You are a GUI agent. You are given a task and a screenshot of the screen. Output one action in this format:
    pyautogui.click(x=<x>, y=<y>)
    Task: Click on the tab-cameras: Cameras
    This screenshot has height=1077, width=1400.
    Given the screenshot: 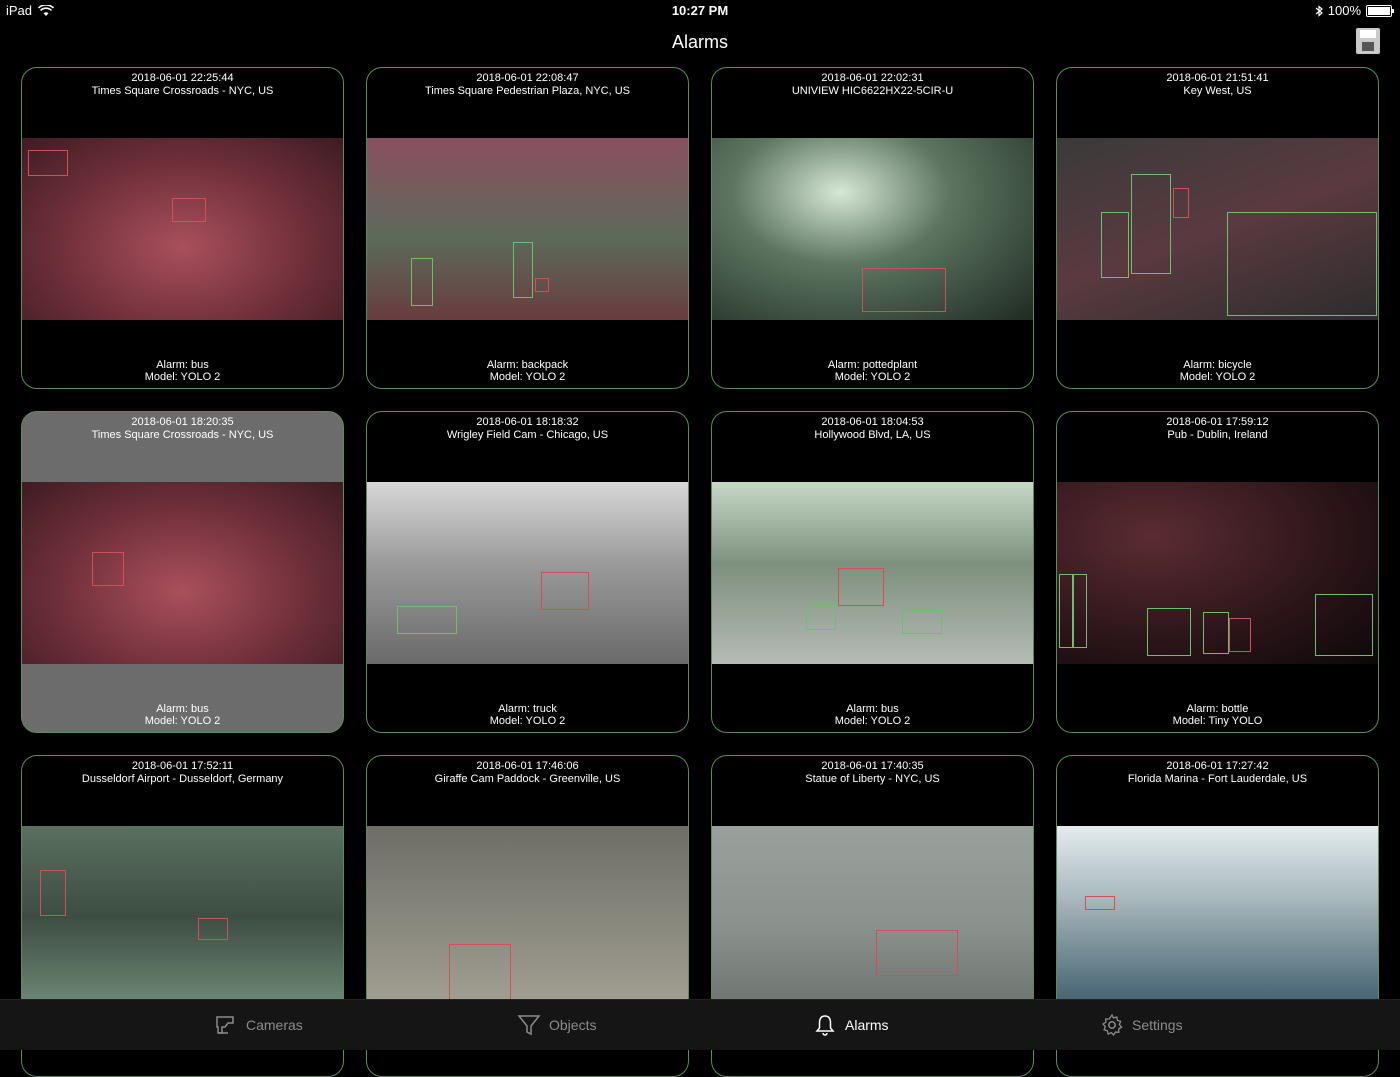 What is the action you would take?
    pyautogui.click(x=258, y=1025)
    